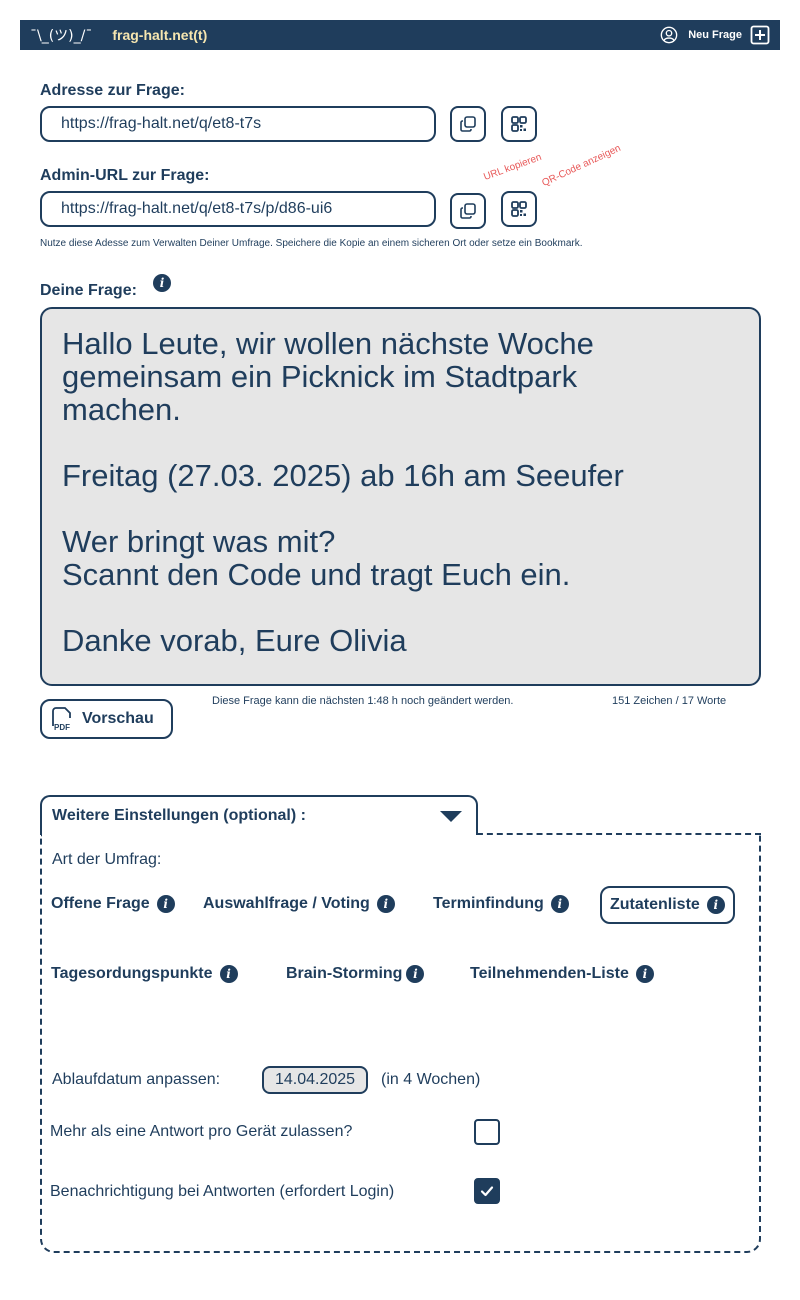 This screenshot has height=1300, width=800. I want to click on qr-address-button, so click(519, 124).